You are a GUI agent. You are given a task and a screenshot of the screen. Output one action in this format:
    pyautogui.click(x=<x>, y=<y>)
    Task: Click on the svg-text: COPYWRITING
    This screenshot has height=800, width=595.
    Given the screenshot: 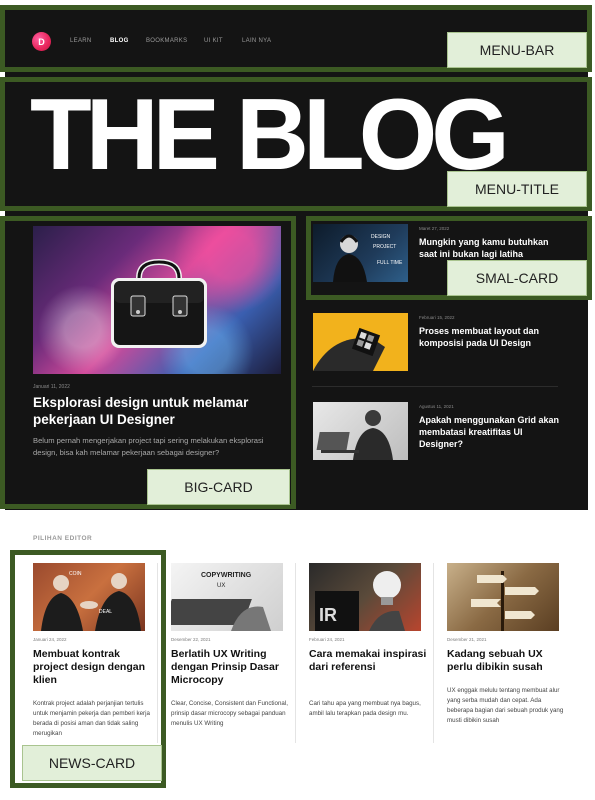 What is the action you would take?
    pyautogui.click(x=226, y=575)
    